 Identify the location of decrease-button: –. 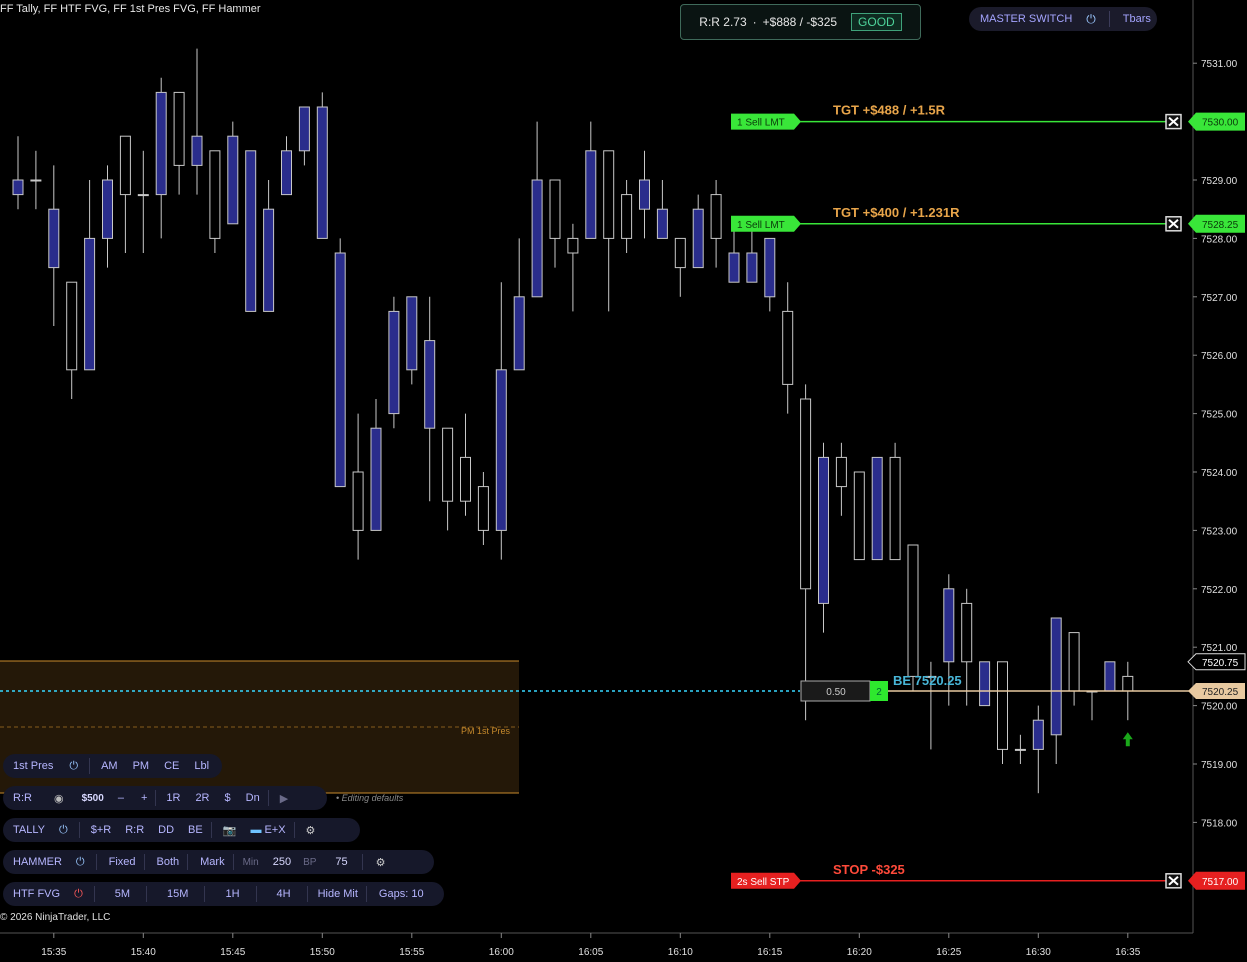
(121, 798).